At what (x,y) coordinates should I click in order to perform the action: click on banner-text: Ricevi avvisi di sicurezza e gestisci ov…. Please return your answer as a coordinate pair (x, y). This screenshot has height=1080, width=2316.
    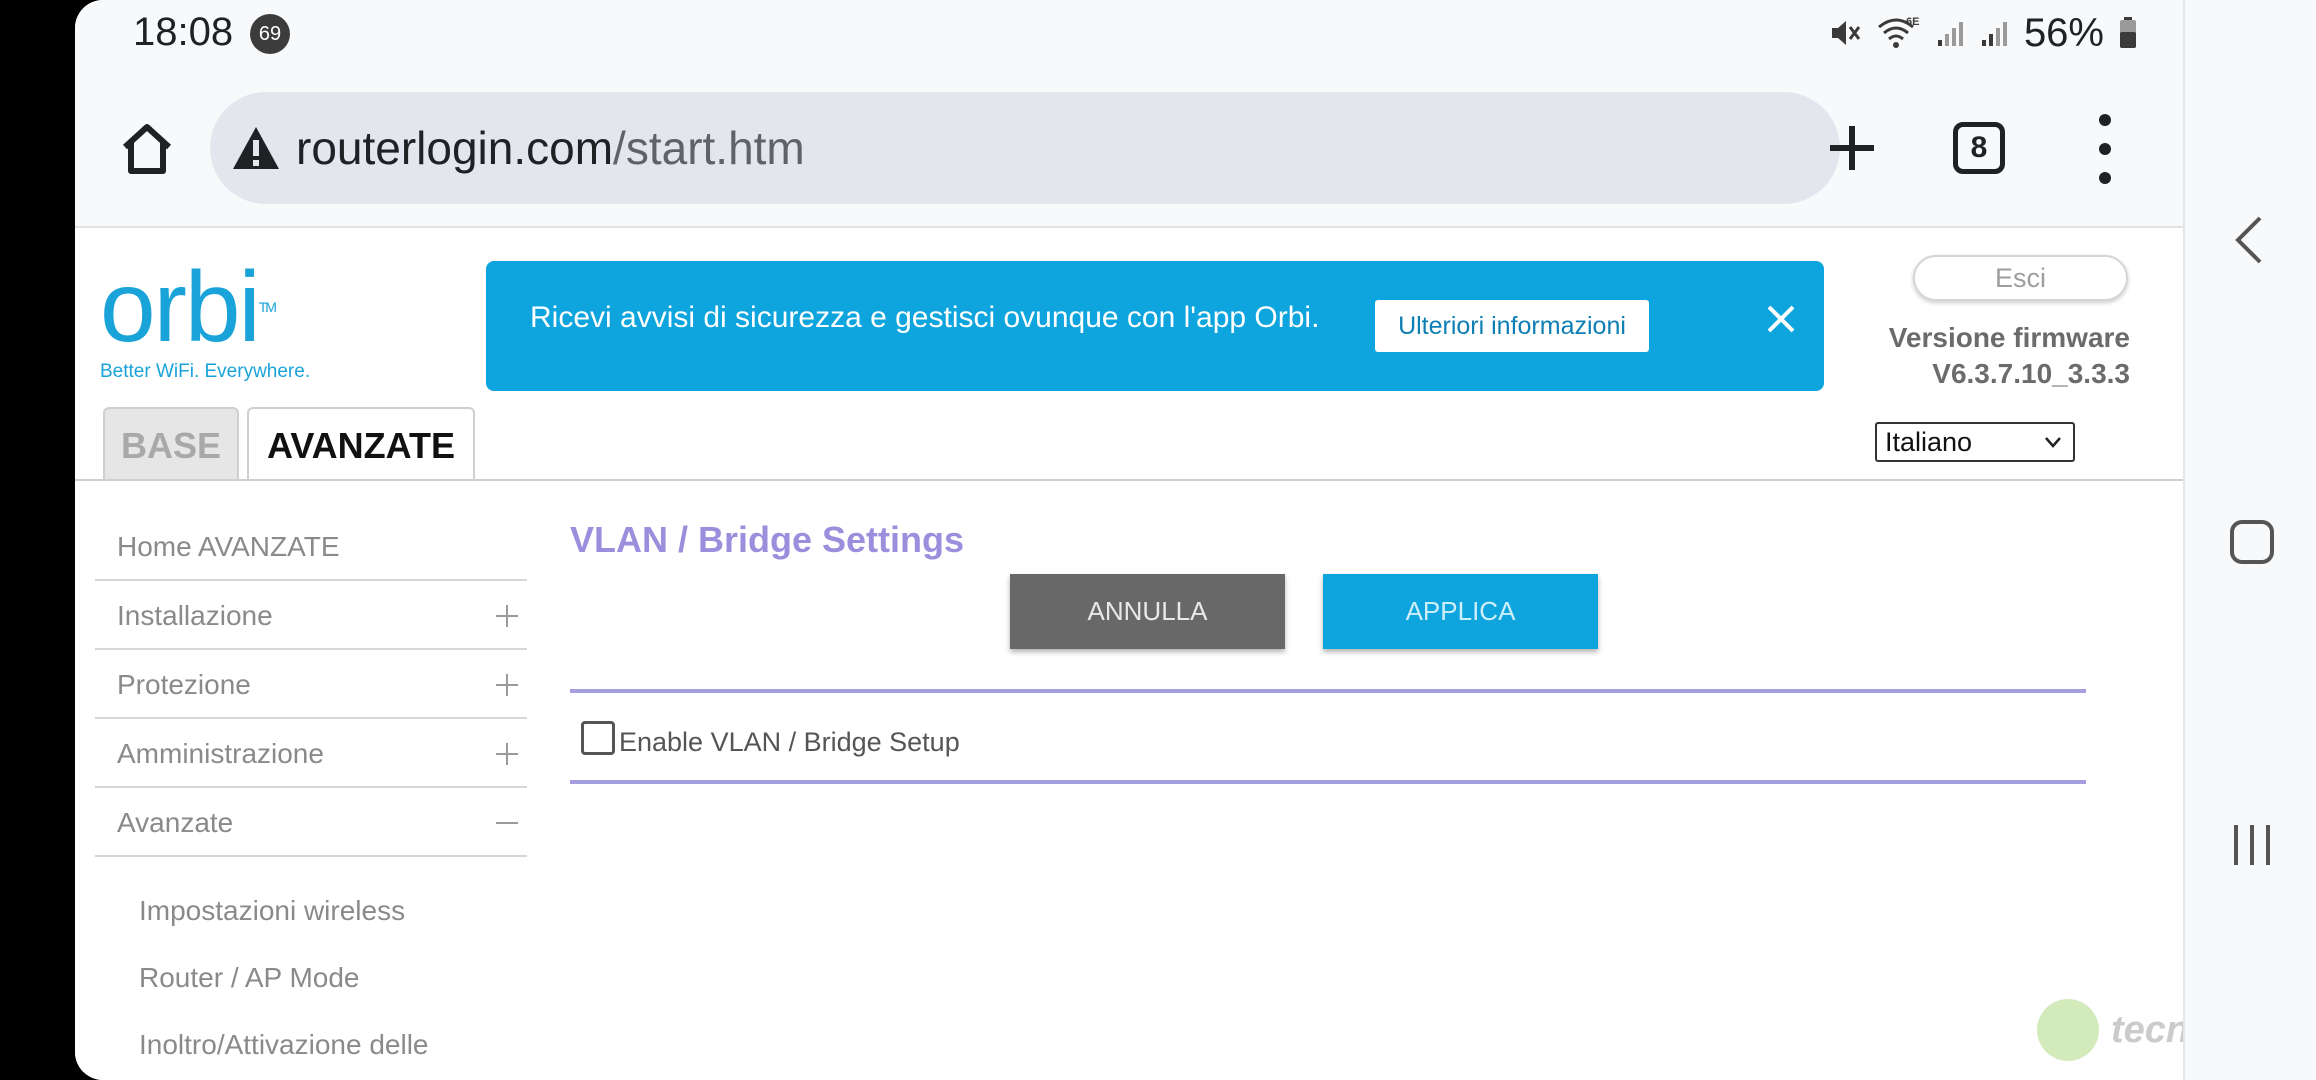
    Looking at the image, I should click on (925, 317).